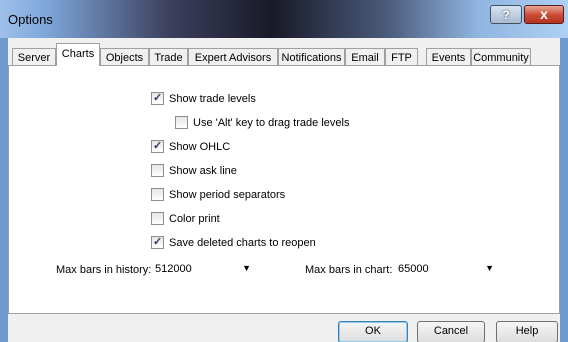 Image resolution: width=568 pixels, height=342 pixels. What do you see at coordinates (104, 270) in the screenshot?
I see `max-bars-history-label: Max bars in history:` at bounding box center [104, 270].